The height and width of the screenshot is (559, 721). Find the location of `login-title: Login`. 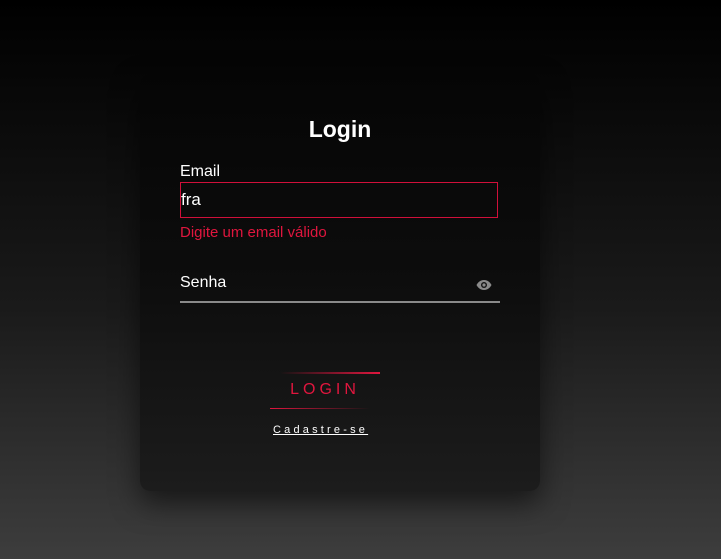

login-title: Login is located at coordinates (340, 129).